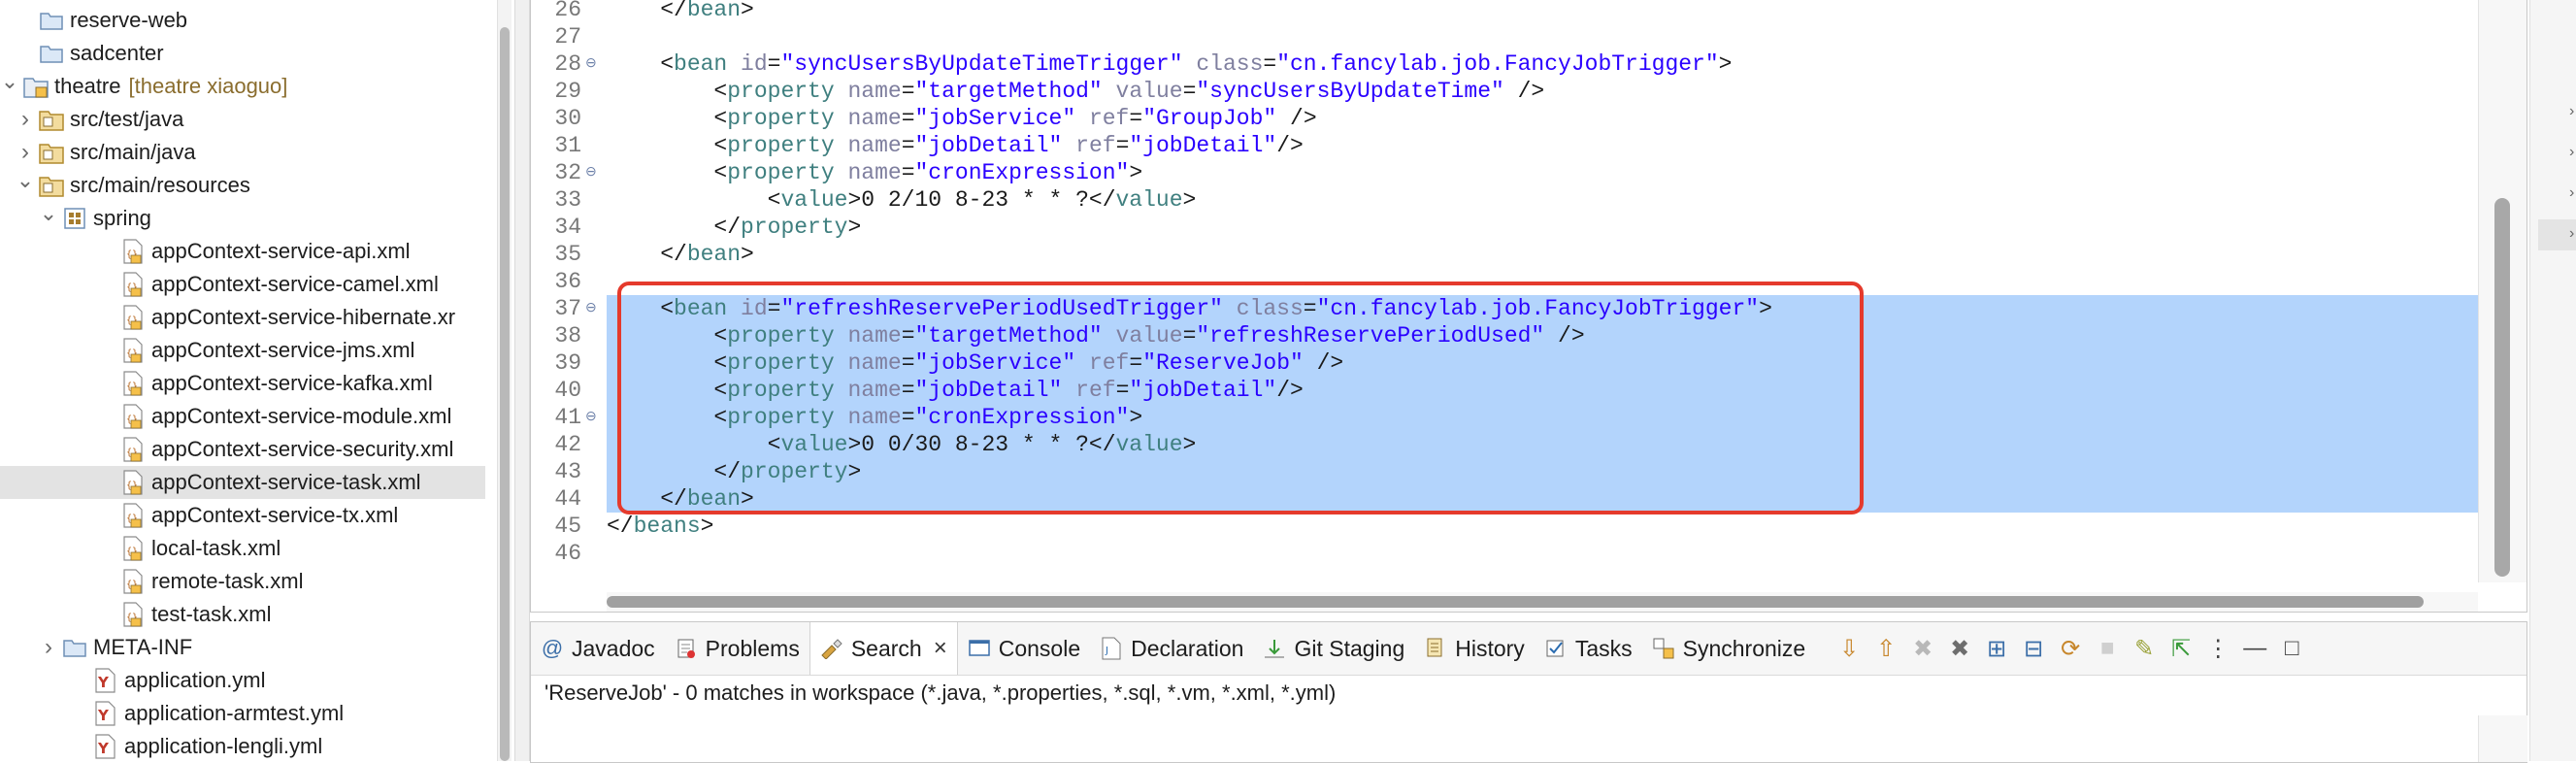 The height and width of the screenshot is (763, 2576). What do you see at coordinates (1504, 499) in the screenshot?
I see `code-line: 44 </bean>` at bounding box center [1504, 499].